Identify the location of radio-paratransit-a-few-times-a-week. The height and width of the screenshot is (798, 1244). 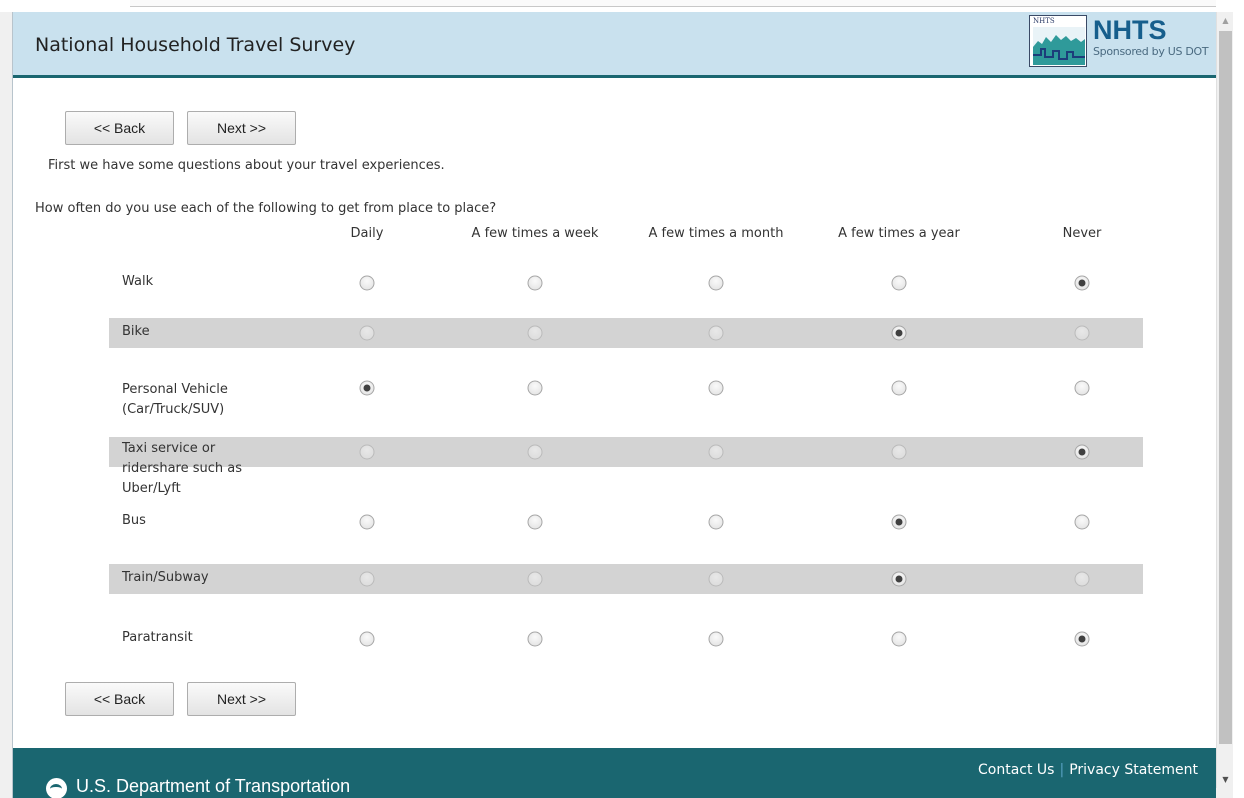
(535, 639).